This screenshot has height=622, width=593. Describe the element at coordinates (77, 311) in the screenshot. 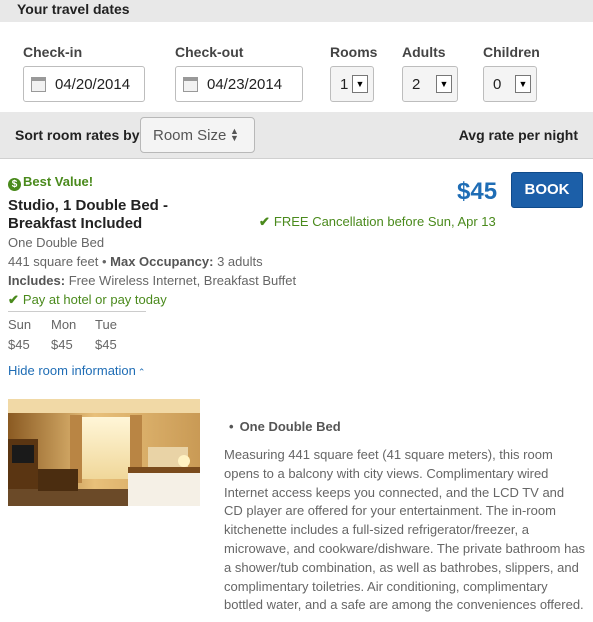

I see `divider` at that location.